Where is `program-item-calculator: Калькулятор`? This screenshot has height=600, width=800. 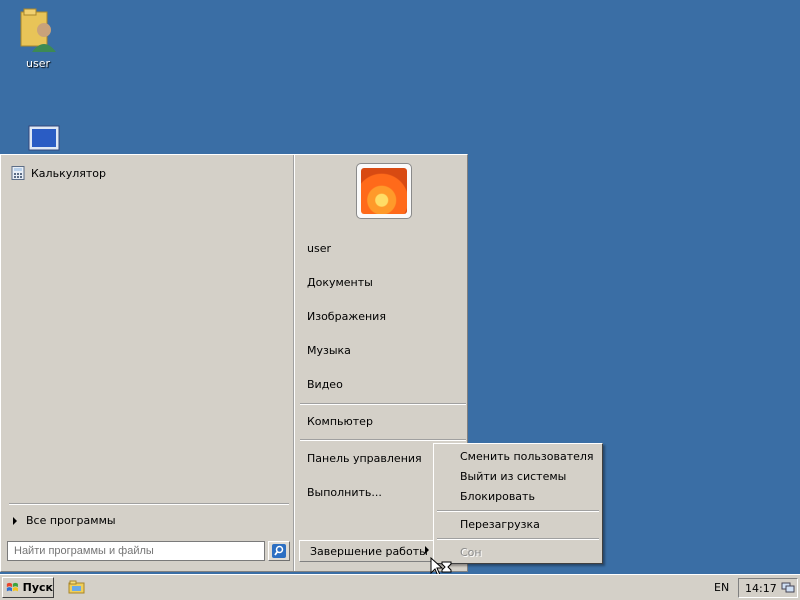
program-item-calculator: Калькулятор is located at coordinates (58, 173).